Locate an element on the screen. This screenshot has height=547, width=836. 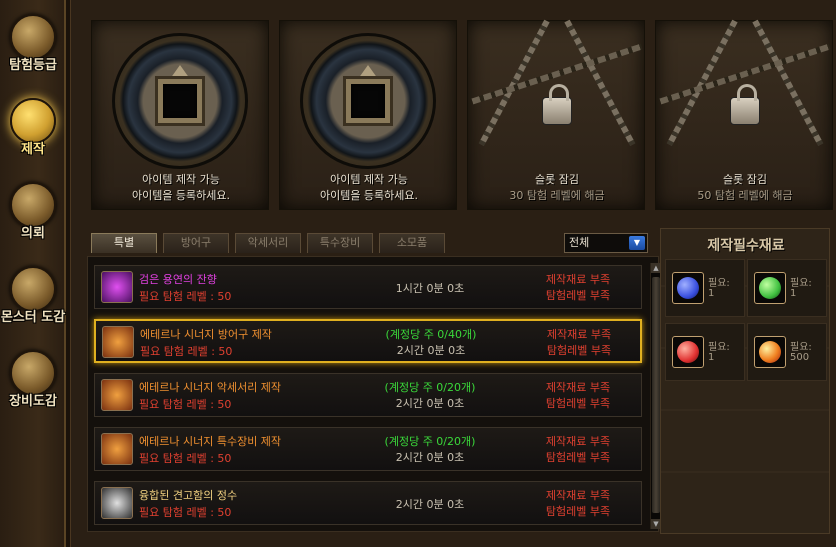
nav-label: 장비도감 is located at coordinates (33, 401).